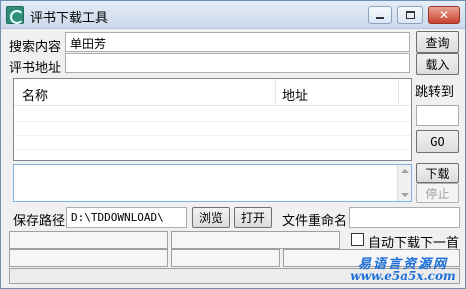 The width and height of the screenshot is (466, 289). What do you see at coordinates (295, 94) in the screenshot?
I see `column-address-header: 地址` at bounding box center [295, 94].